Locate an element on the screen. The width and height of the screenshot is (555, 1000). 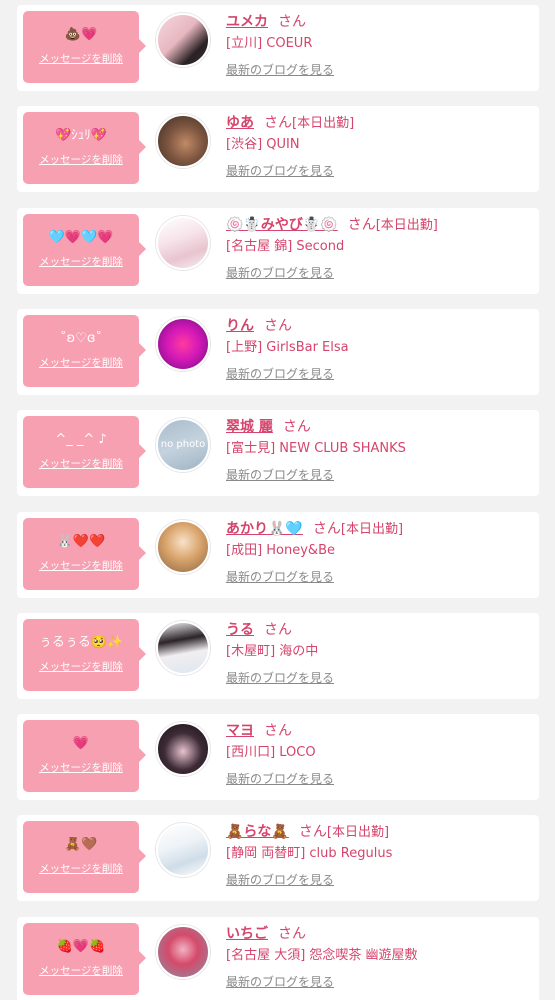
message-card: ぅるぅる🥺✨ メッセージを削除 うる さん [木屋町] 海の中 最新のブログを見る is located at coordinates (278, 656).